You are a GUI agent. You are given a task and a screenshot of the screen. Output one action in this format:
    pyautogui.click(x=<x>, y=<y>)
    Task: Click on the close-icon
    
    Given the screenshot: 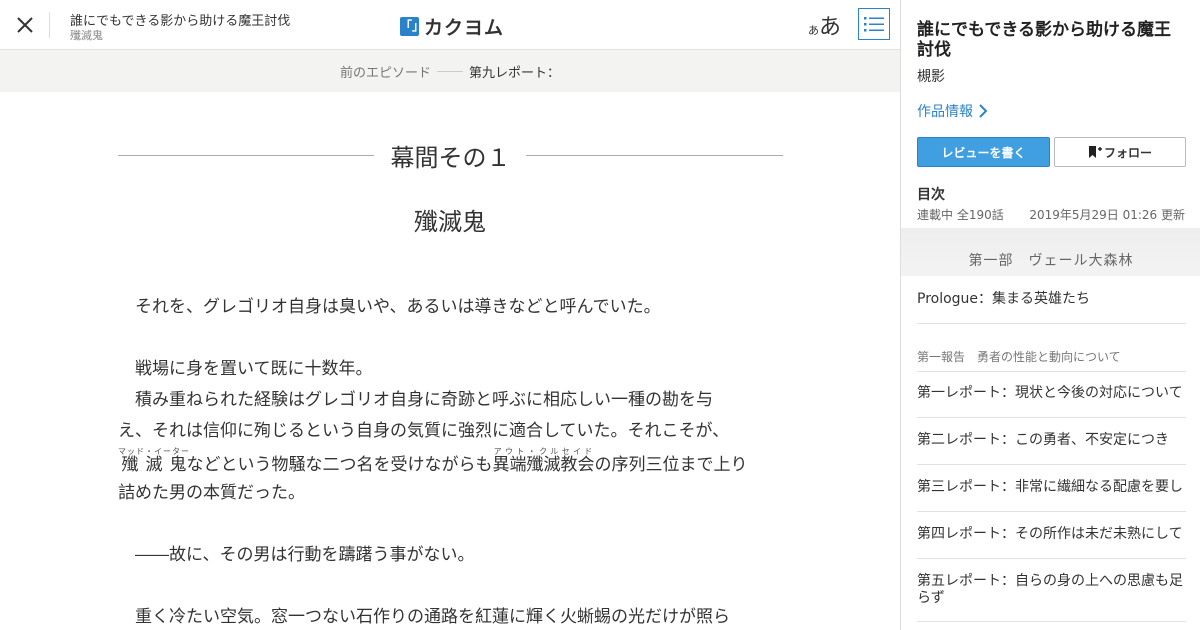 What is the action you would take?
    pyautogui.click(x=25, y=25)
    